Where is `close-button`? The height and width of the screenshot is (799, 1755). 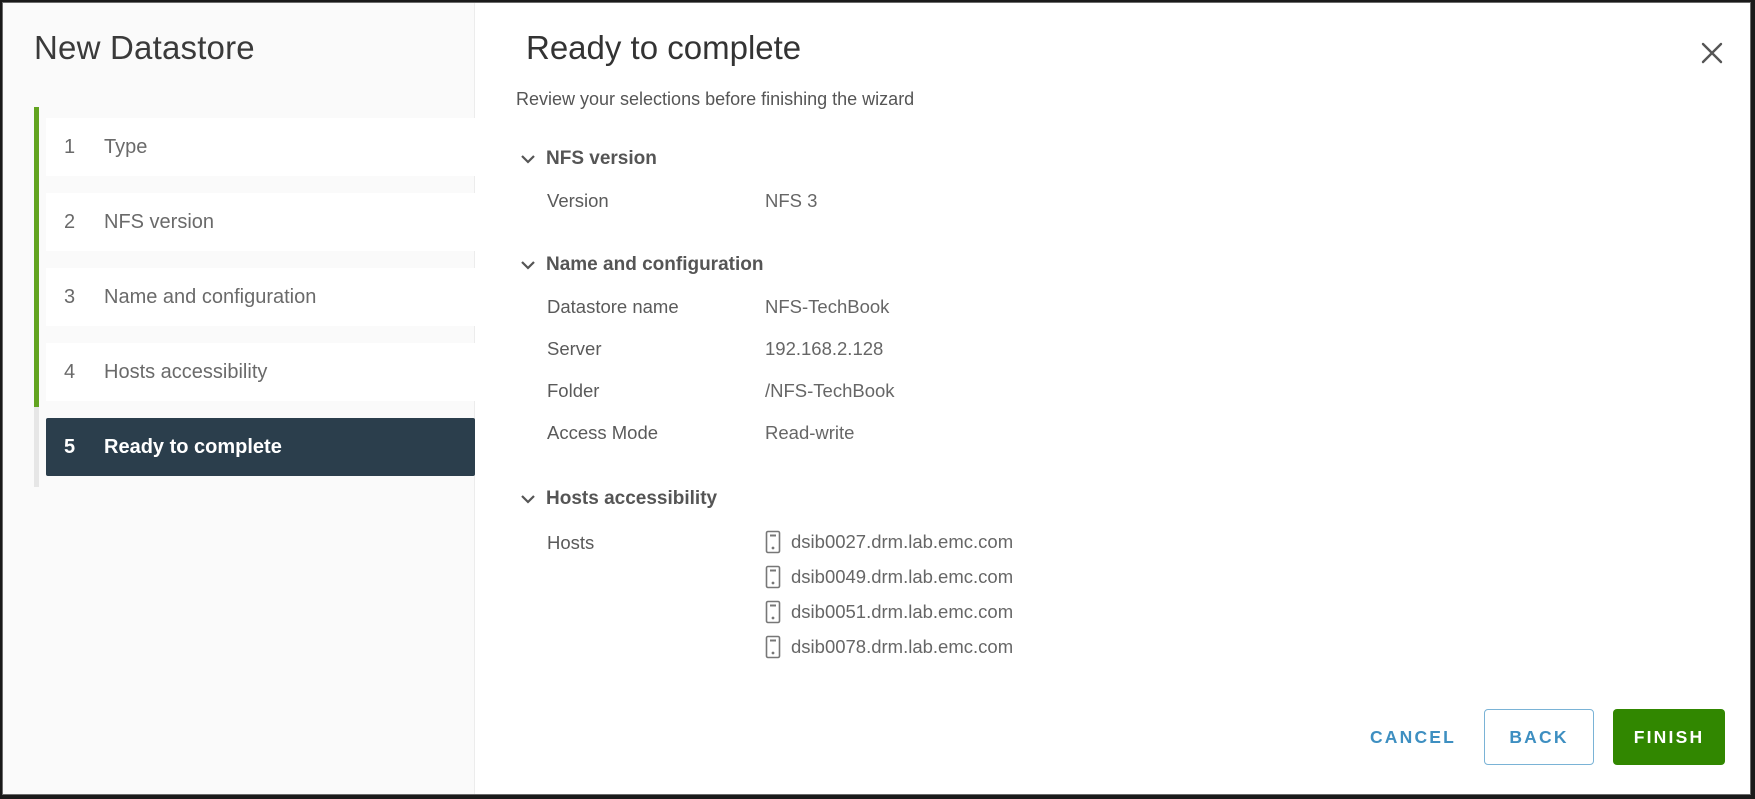 close-button is located at coordinates (1712, 53).